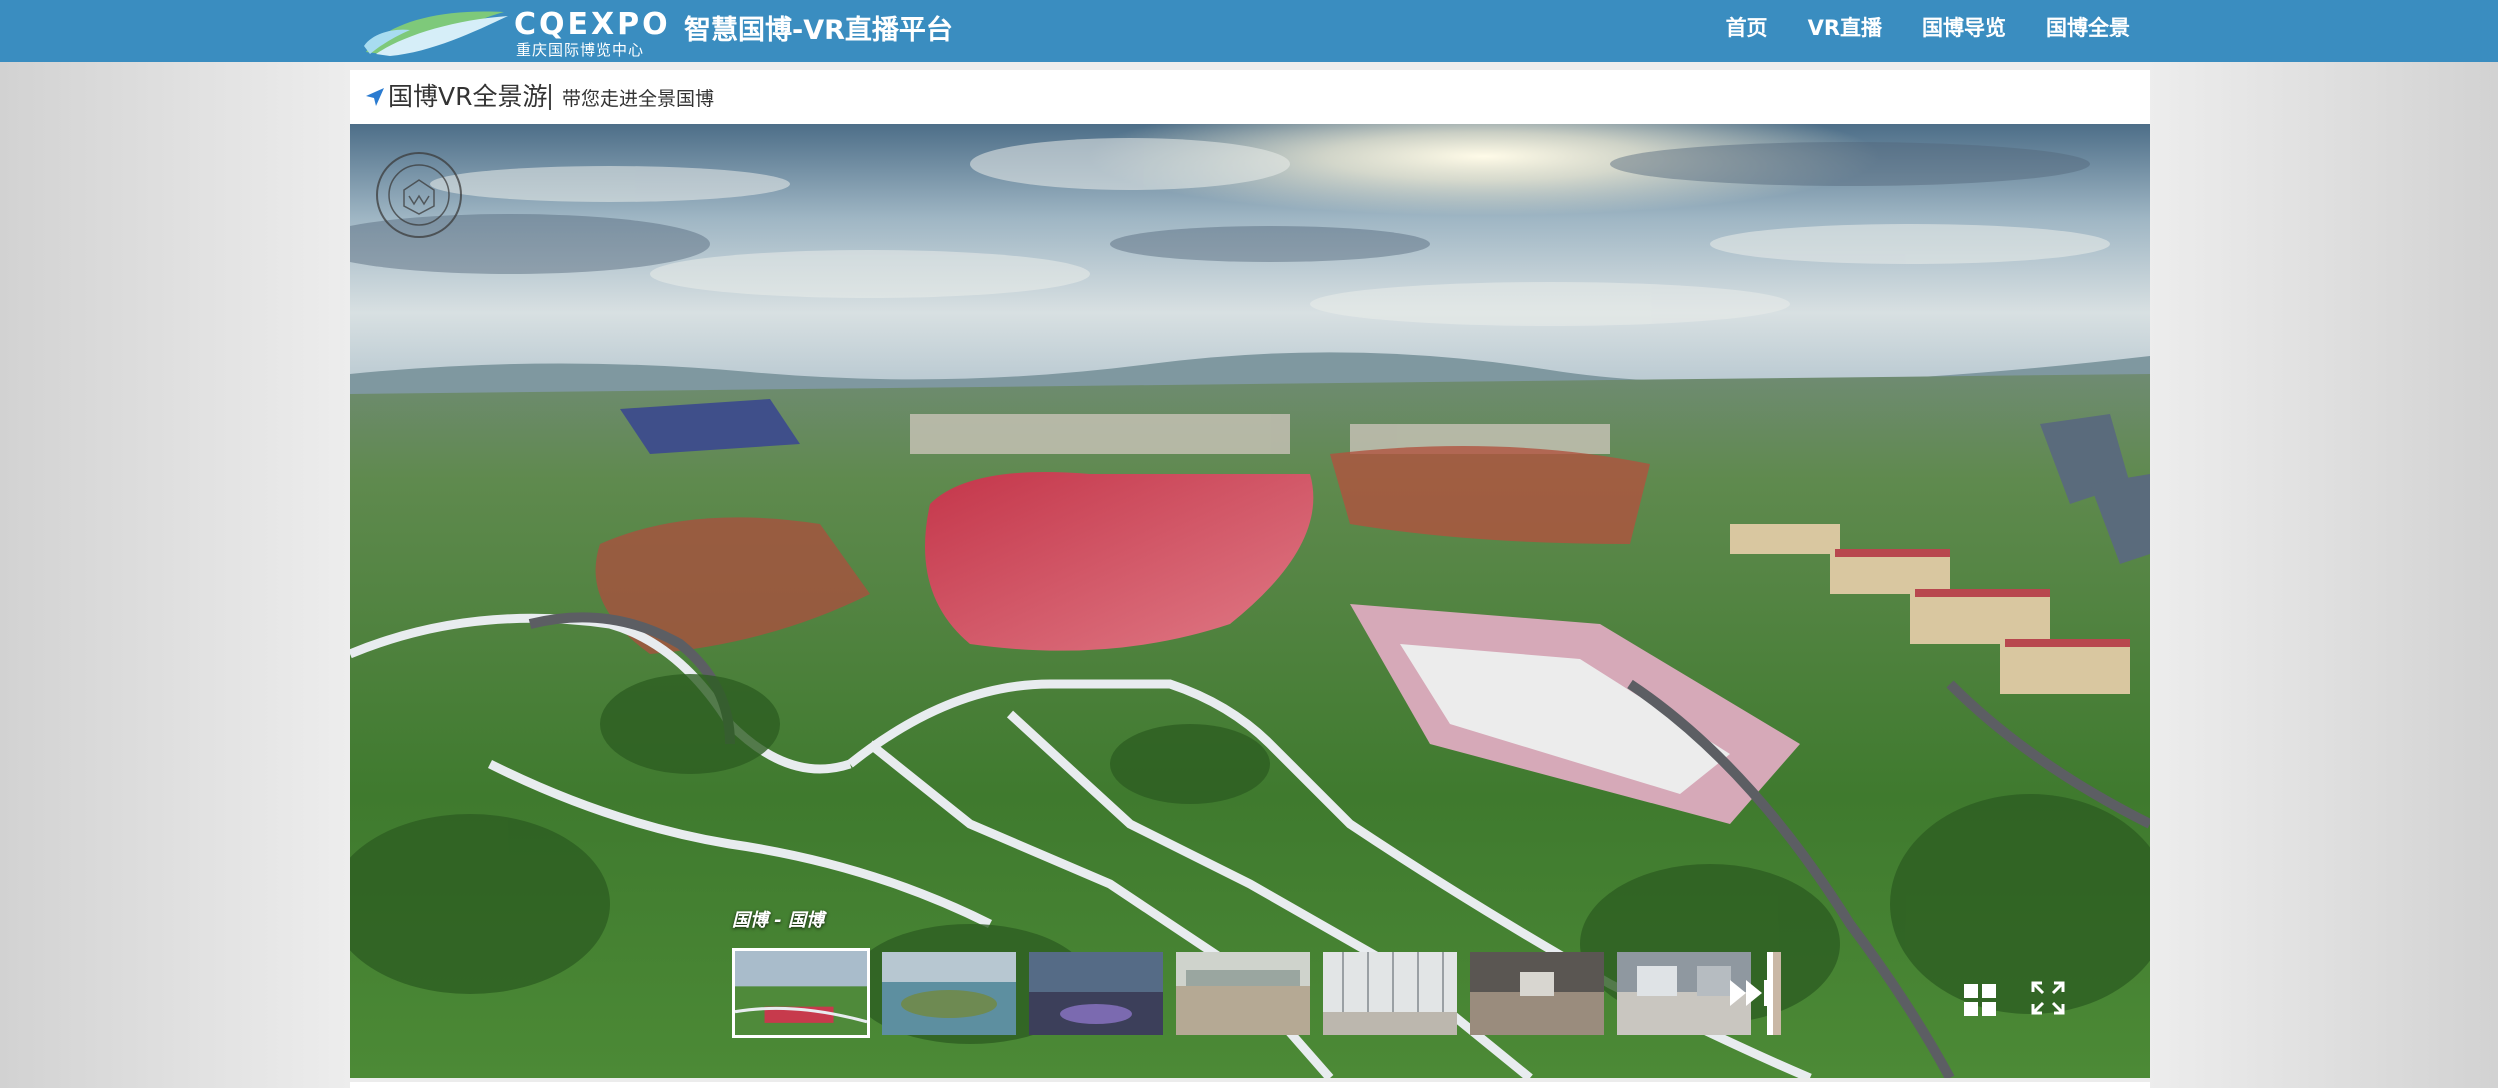  What do you see at coordinates (949, 993) in the screenshot?
I see `thumbnail-river-island` at bounding box center [949, 993].